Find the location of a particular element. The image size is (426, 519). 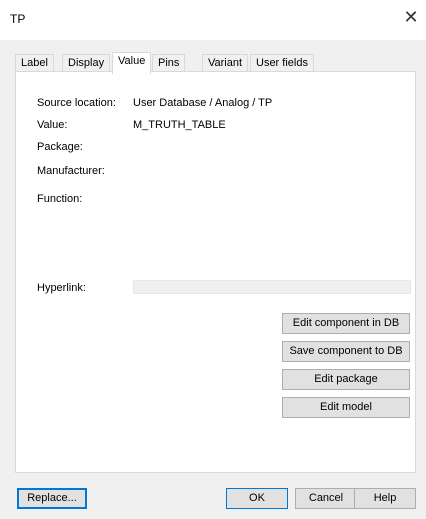

tab-user-fields: User fields is located at coordinates (282, 62).